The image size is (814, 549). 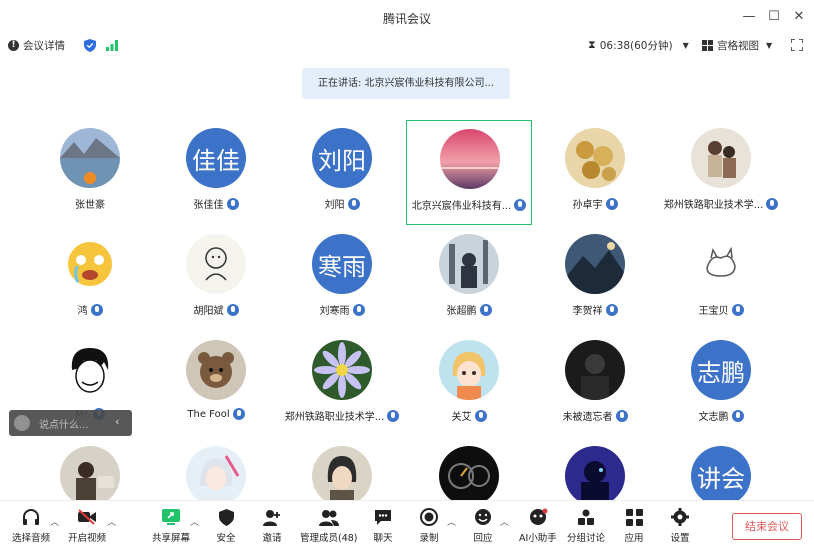 I want to click on invite-label: 邀请, so click(x=272, y=538).